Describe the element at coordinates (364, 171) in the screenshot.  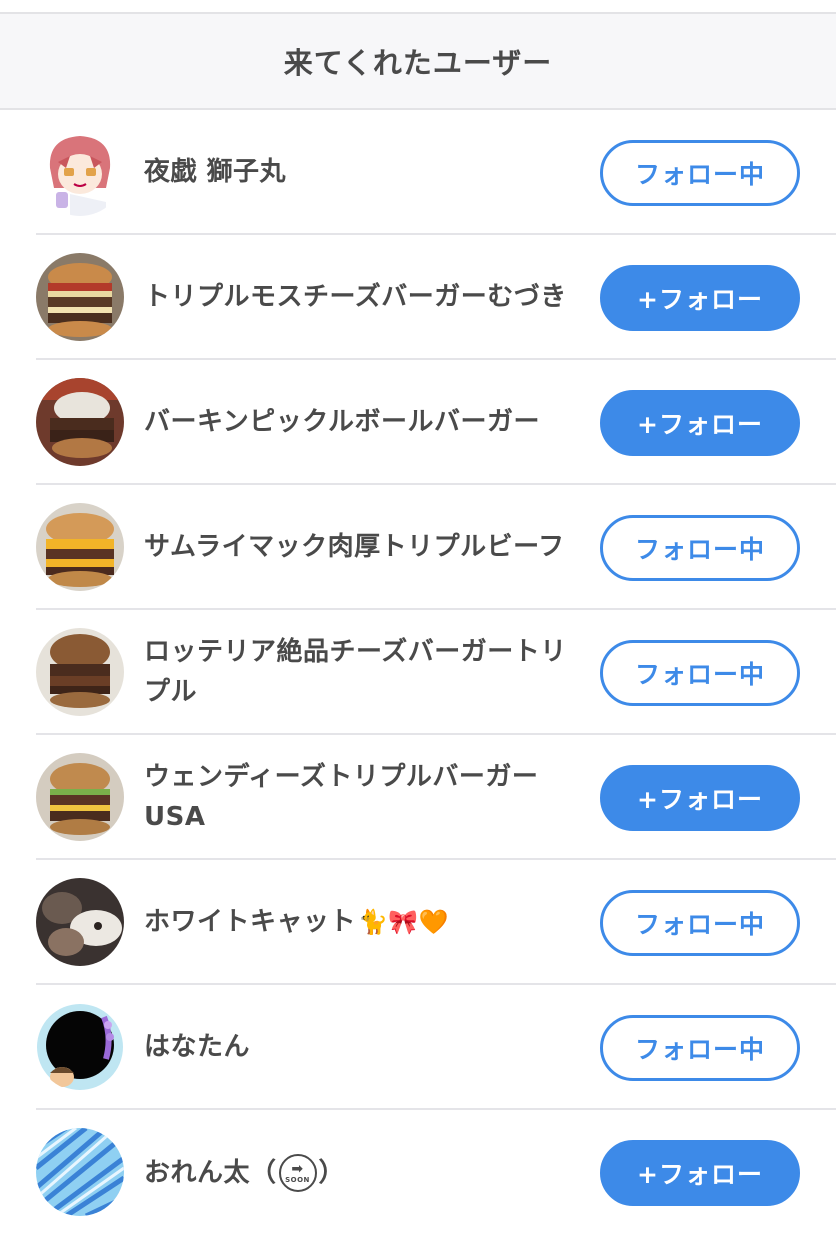
I see `user-name: 夜戯 獅子丸` at that location.